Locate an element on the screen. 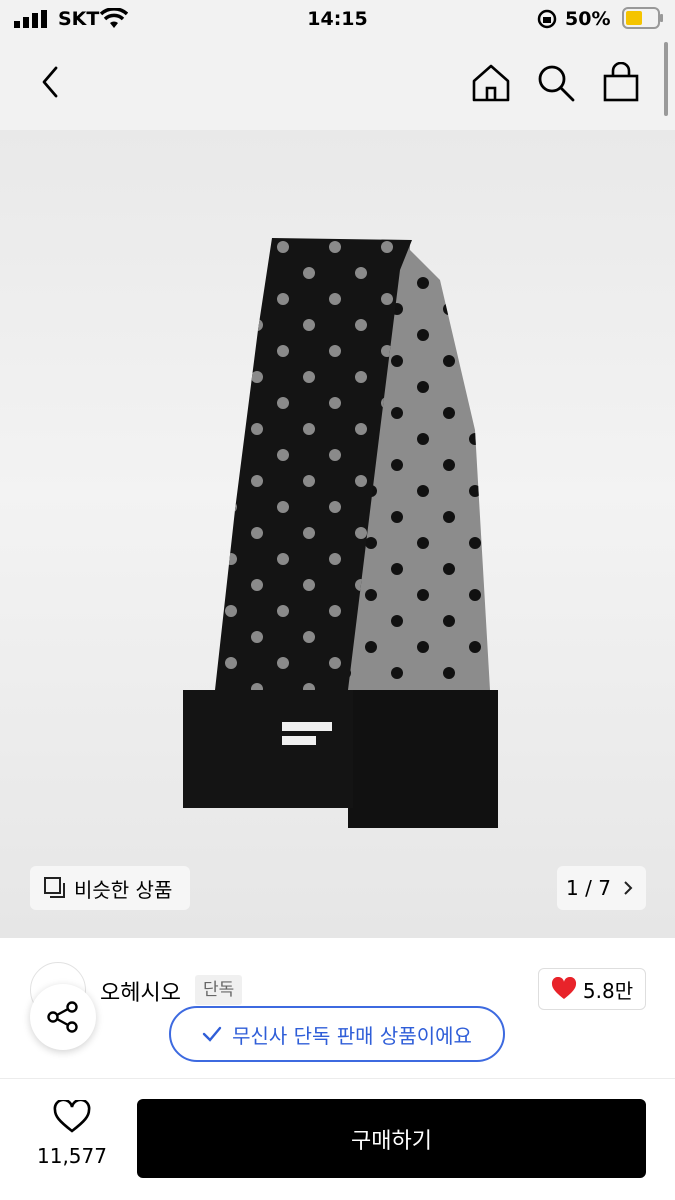  search-icon is located at coordinates (556, 83).